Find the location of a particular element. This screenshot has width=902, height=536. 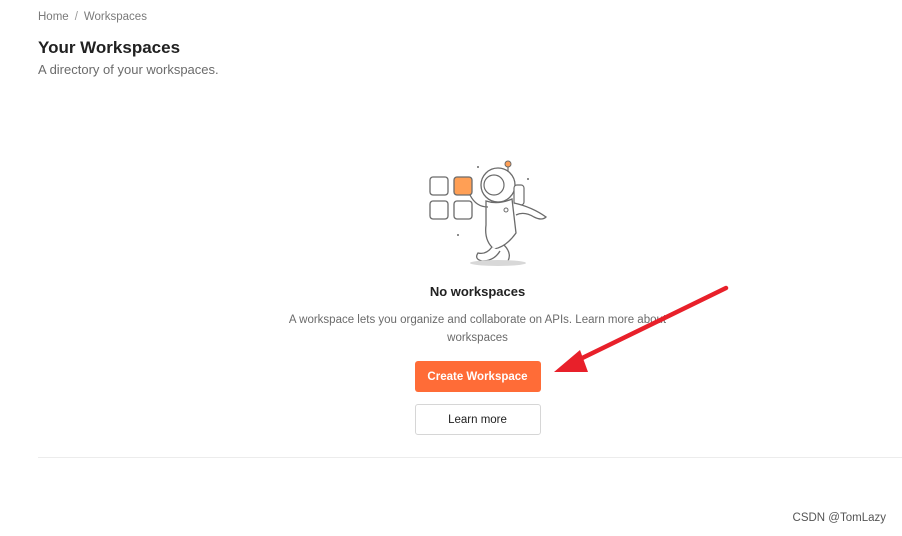

page-title: Your Workspaces is located at coordinates (109, 47).